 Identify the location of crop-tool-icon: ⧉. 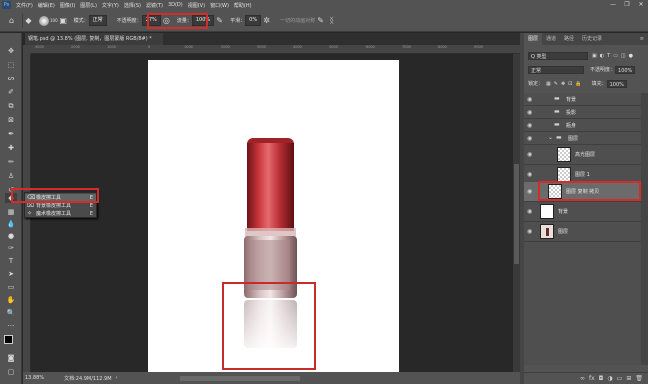
(11, 106).